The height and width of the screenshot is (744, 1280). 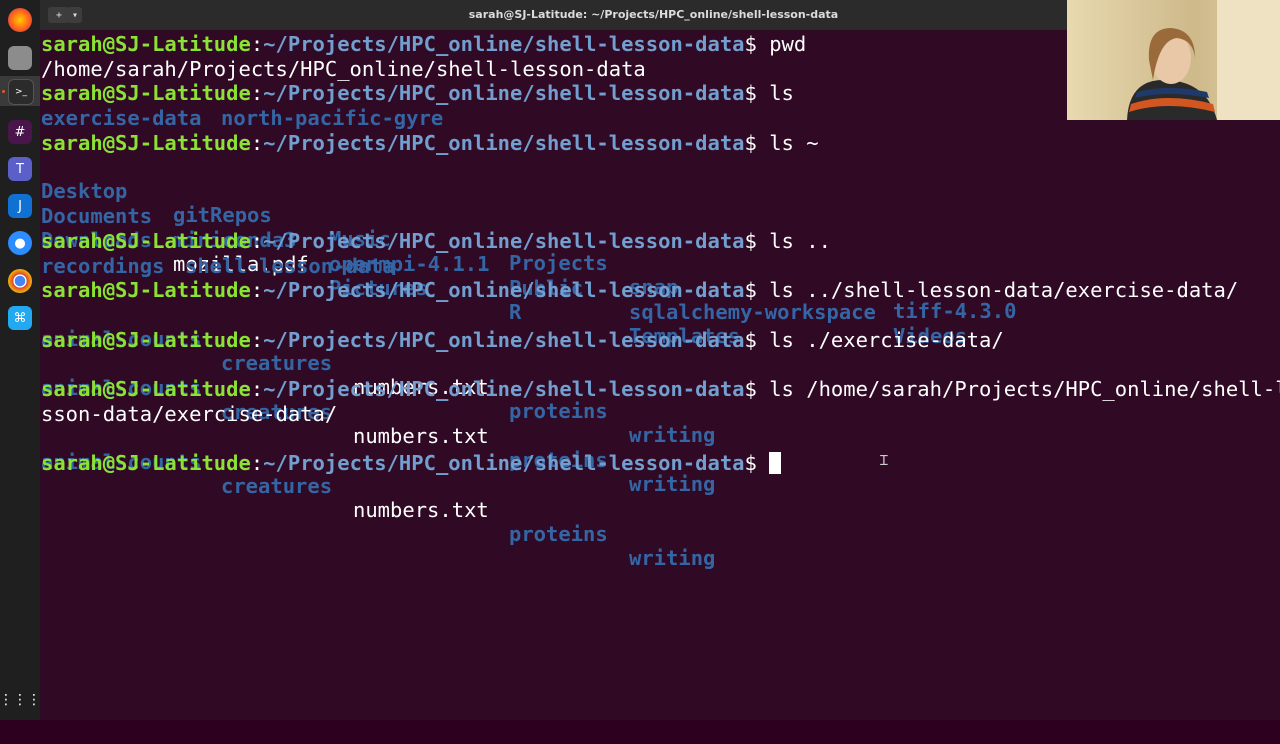 What do you see at coordinates (20, 243) in the screenshot?
I see `zoom-icon: ●` at bounding box center [20, 243].